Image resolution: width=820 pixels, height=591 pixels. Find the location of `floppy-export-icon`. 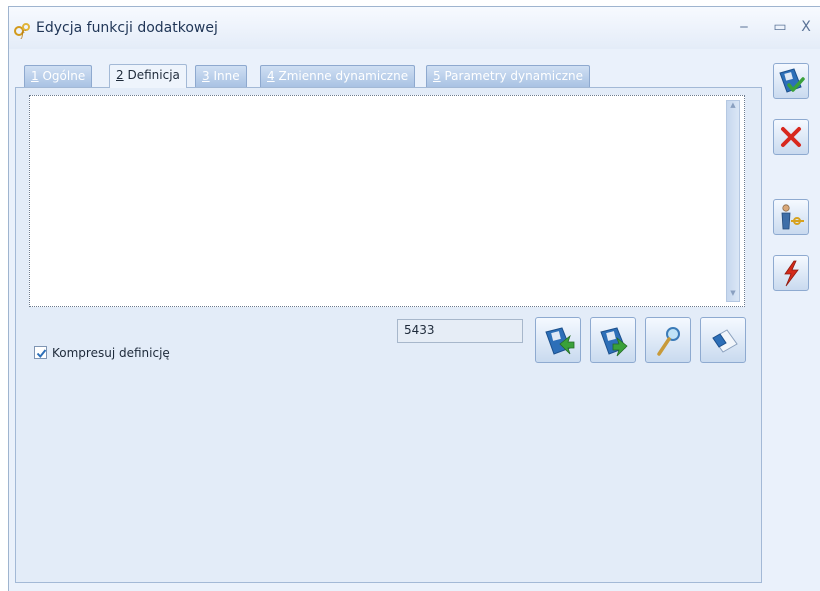

floppy-export-icon is located at coordinates (614, 342).